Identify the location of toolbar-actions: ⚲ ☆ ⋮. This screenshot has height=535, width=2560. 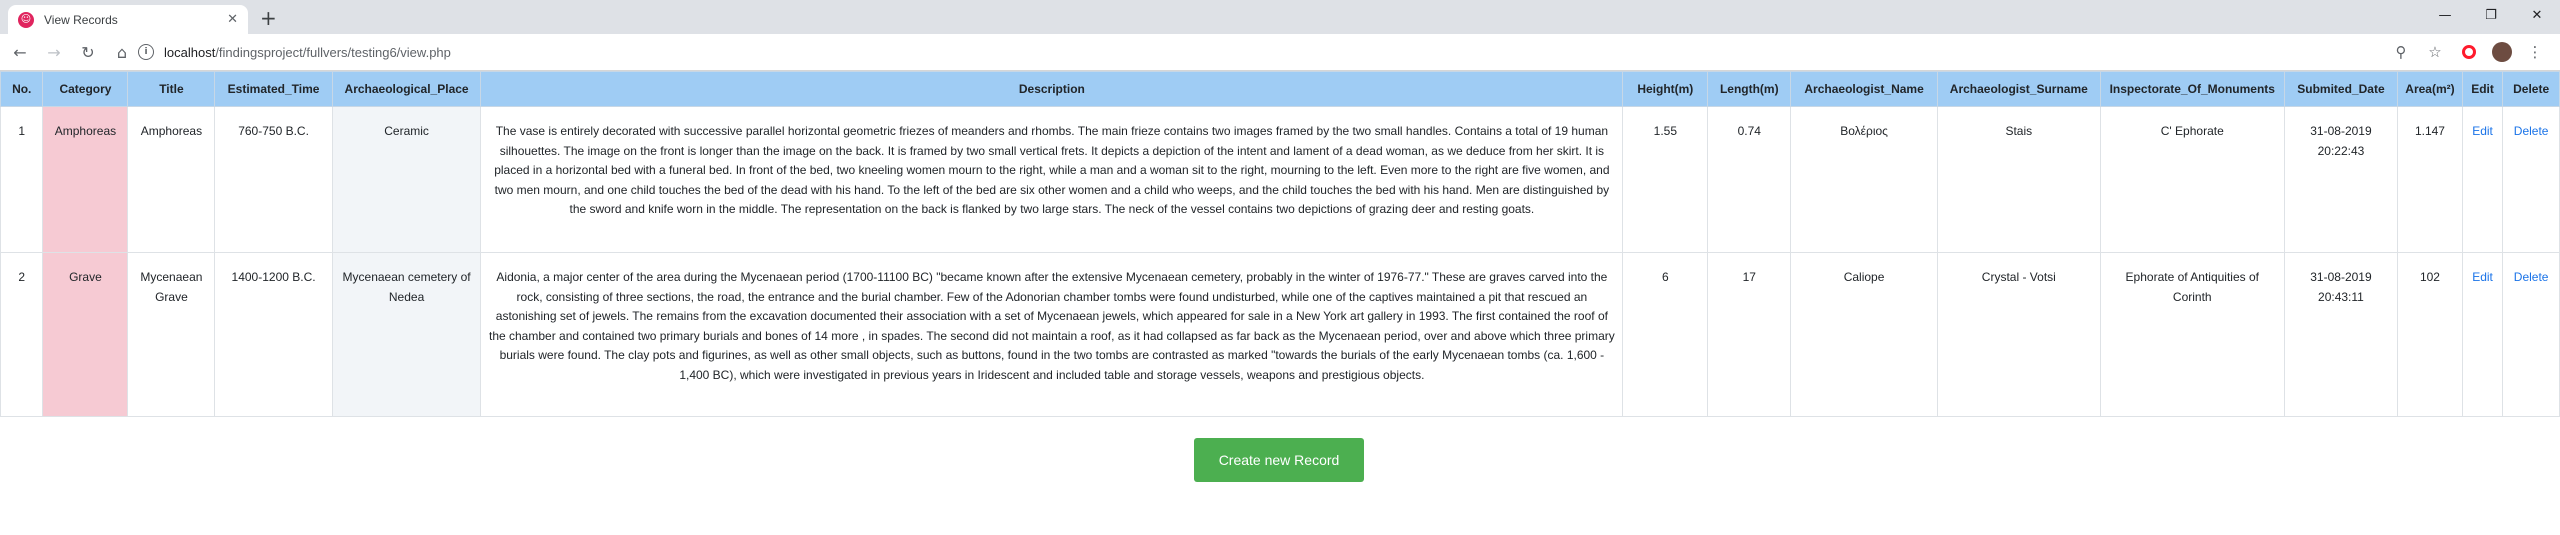
(2468, 52).